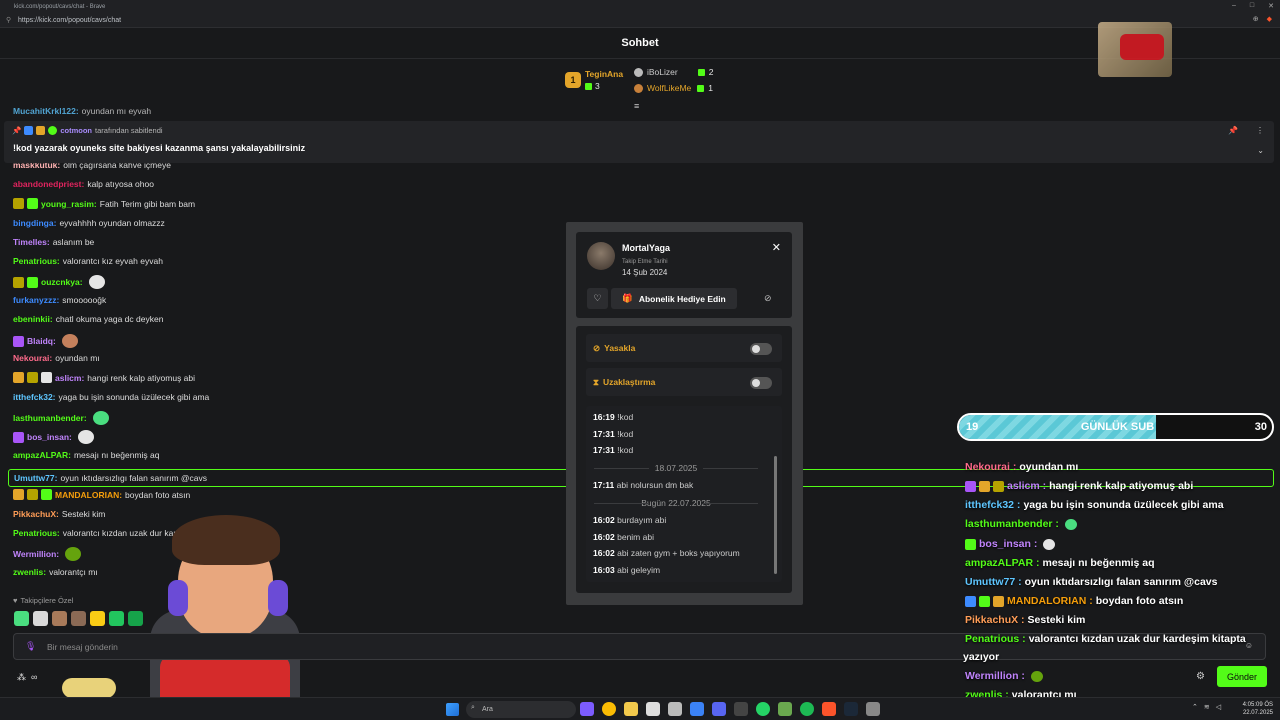  Describe the element at coordinates (653, 709) in the screenshot. I see `notepad-icon` at that location.